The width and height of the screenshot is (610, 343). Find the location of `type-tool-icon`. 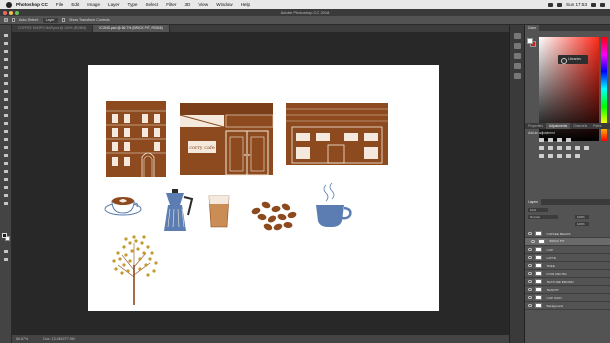

type-tool-icon is located at coordinates (6, 163).